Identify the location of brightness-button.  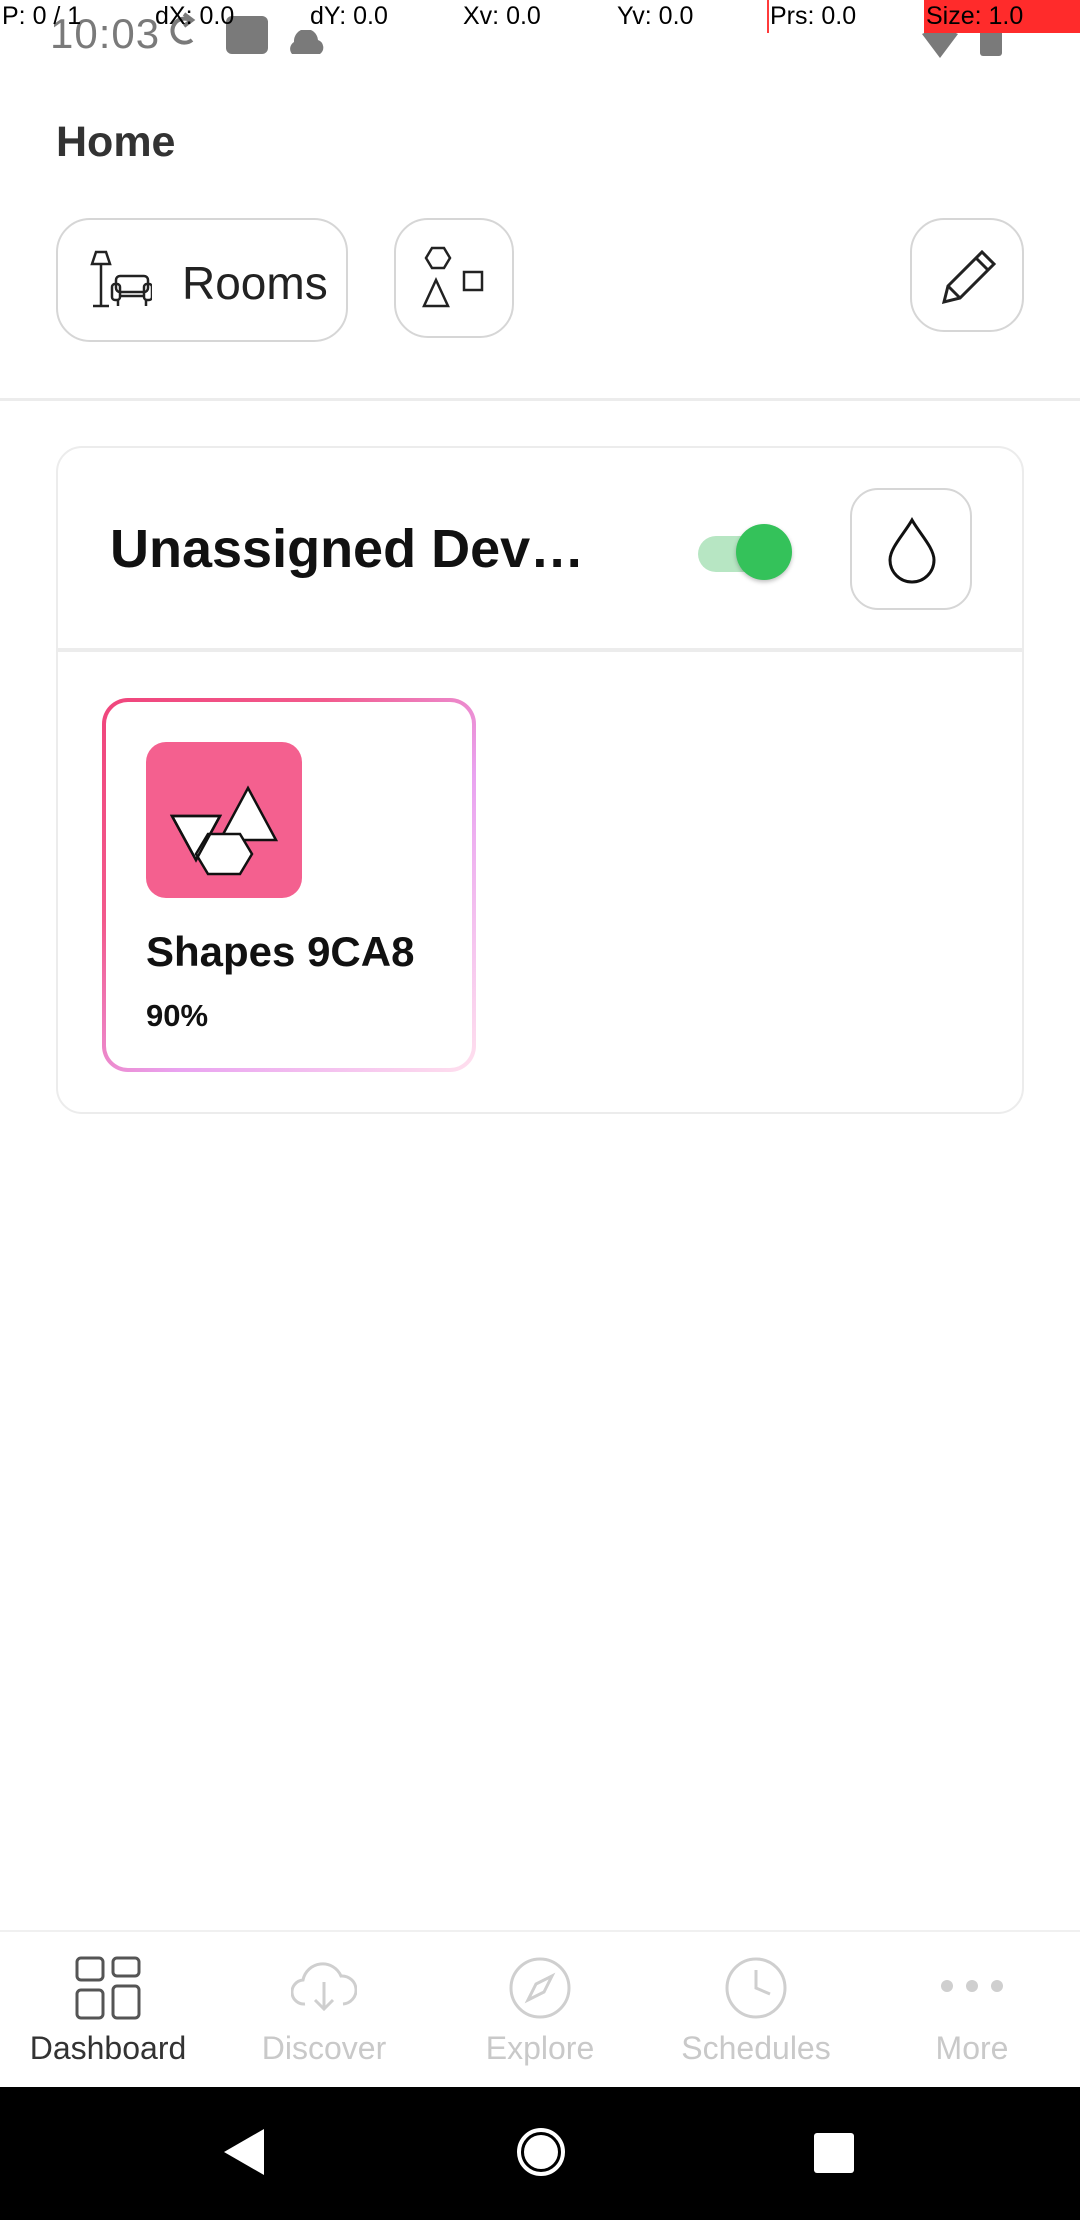
(911, 549).